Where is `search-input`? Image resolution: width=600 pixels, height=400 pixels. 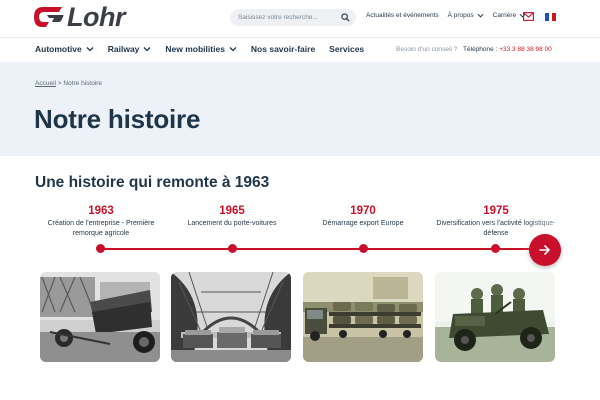 search-input is located at coordinates (288, 17).